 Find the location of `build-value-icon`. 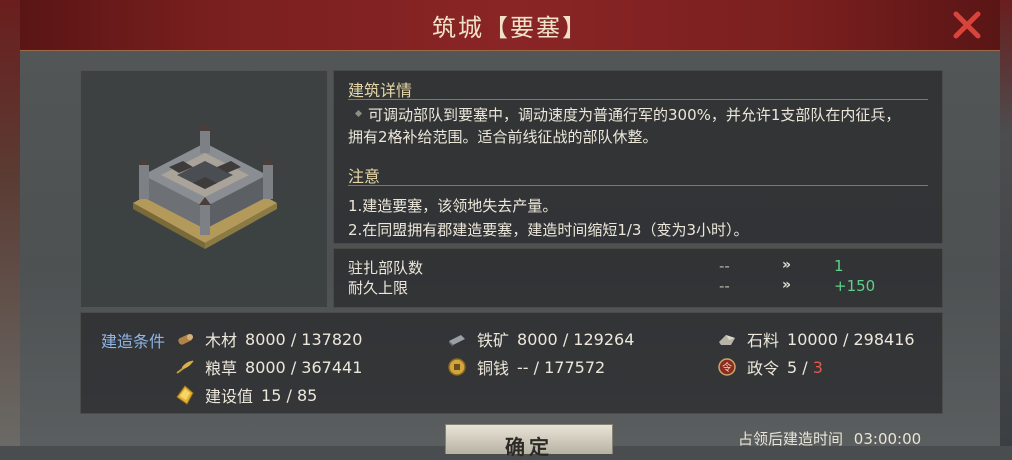

build-value-icon is located at coordinates (185, 395).